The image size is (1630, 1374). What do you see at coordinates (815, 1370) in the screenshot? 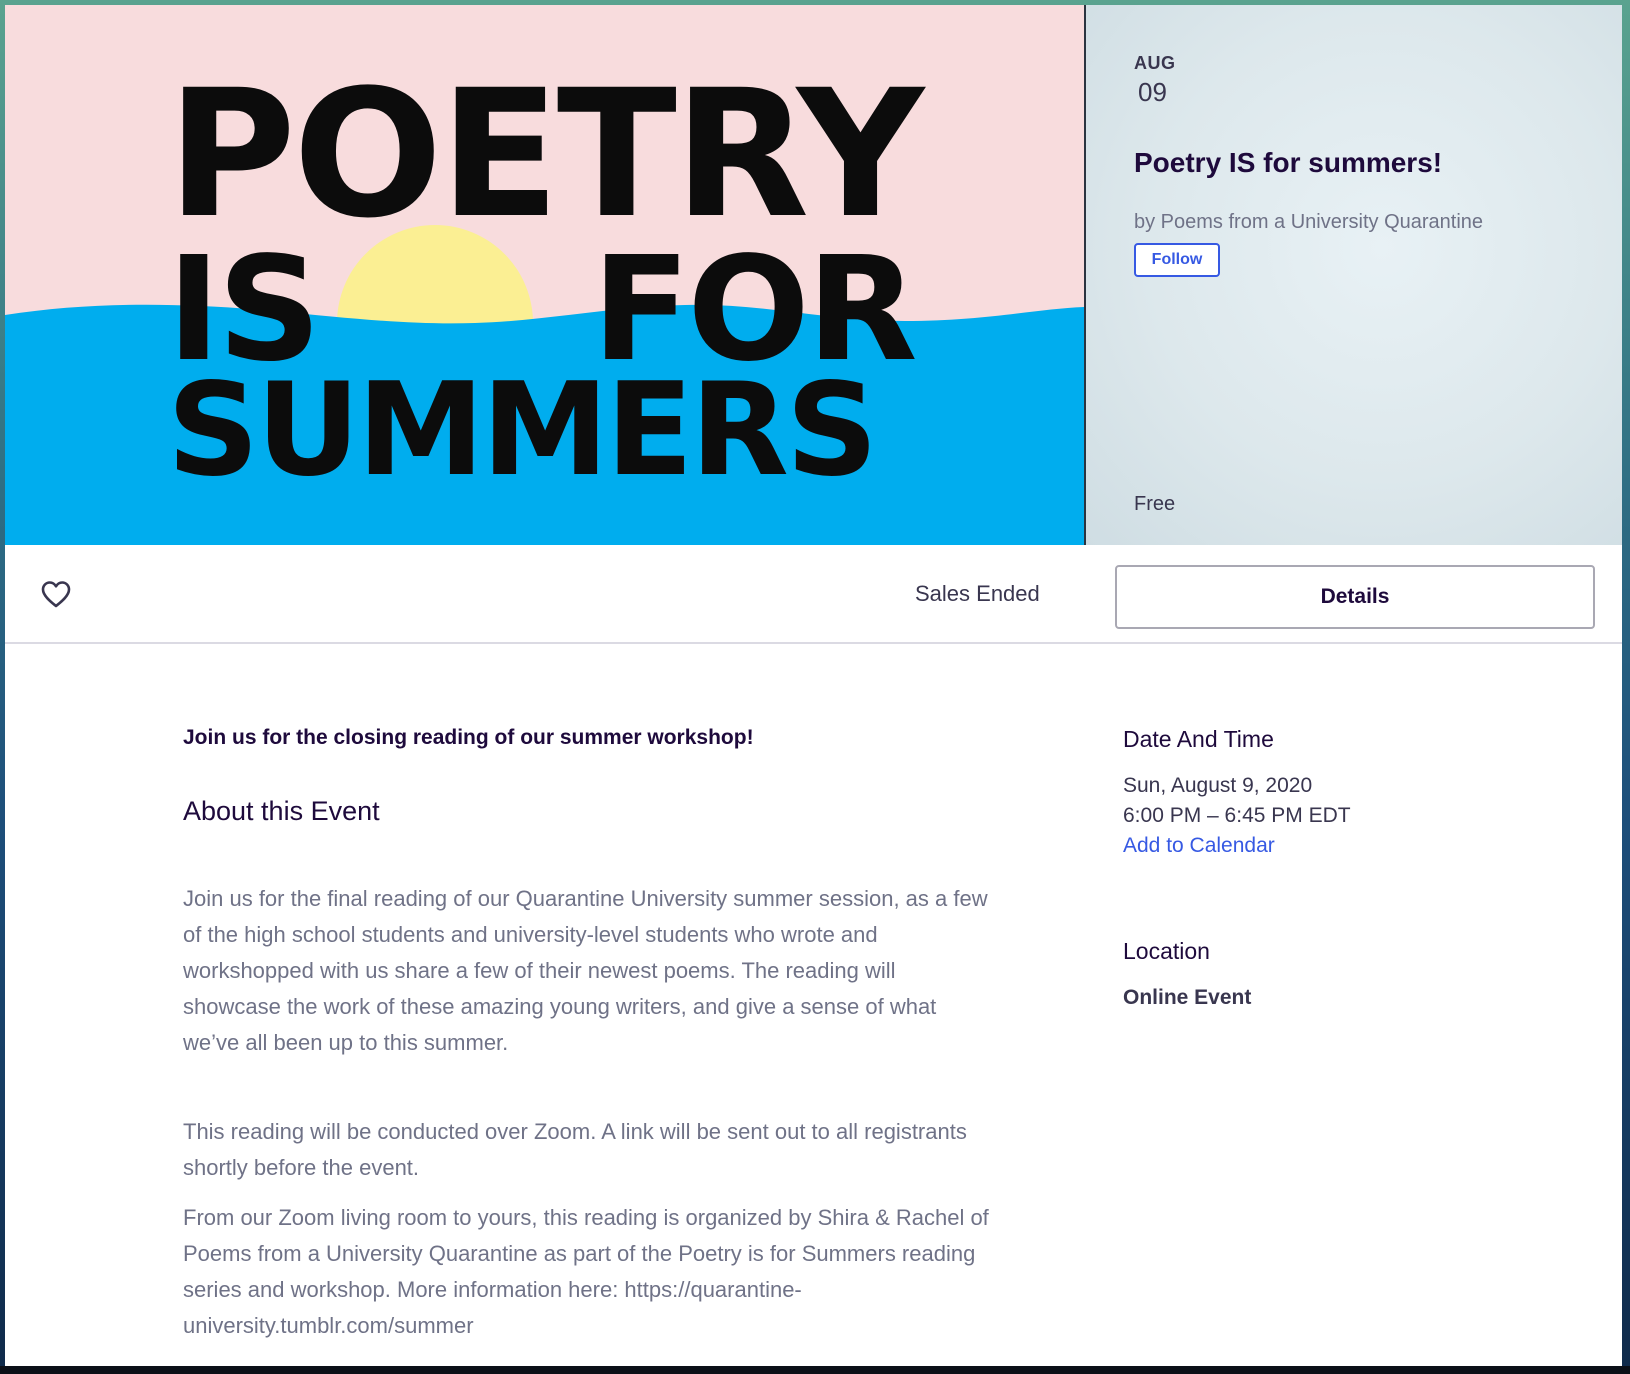
I see `window-bottom-edge` at bounding box center [815, 1370].